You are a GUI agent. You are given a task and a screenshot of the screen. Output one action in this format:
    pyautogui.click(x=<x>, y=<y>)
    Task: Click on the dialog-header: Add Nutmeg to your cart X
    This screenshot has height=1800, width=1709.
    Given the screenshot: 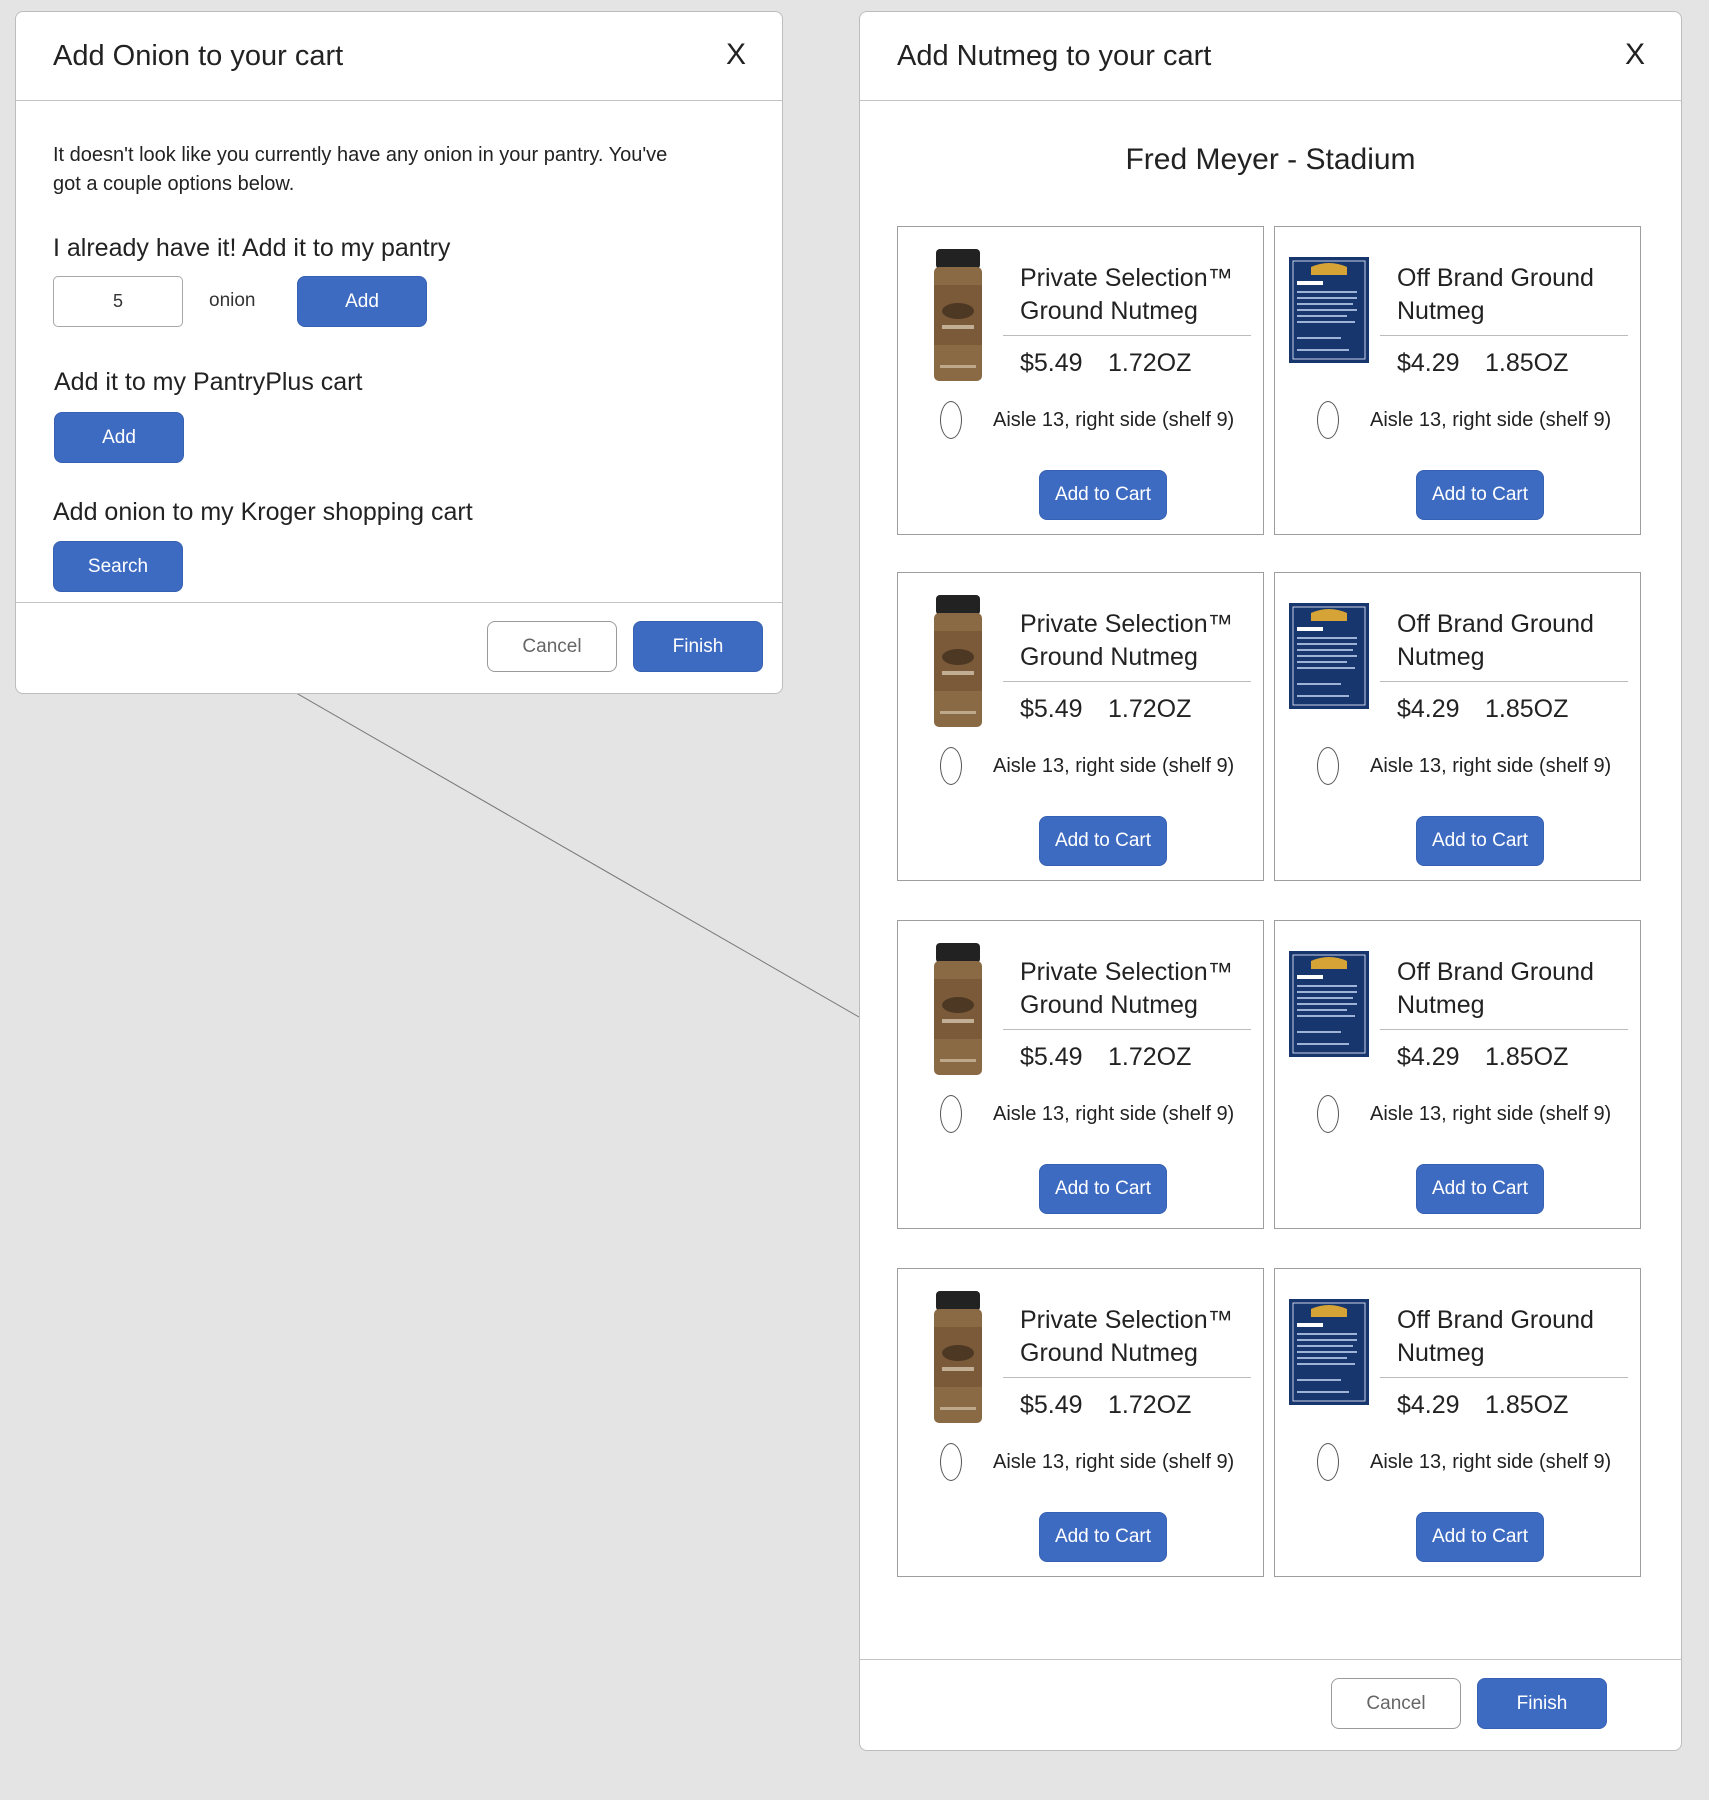 What is the action you would take?
    pyautogui.click(x=1270, y=56)
    